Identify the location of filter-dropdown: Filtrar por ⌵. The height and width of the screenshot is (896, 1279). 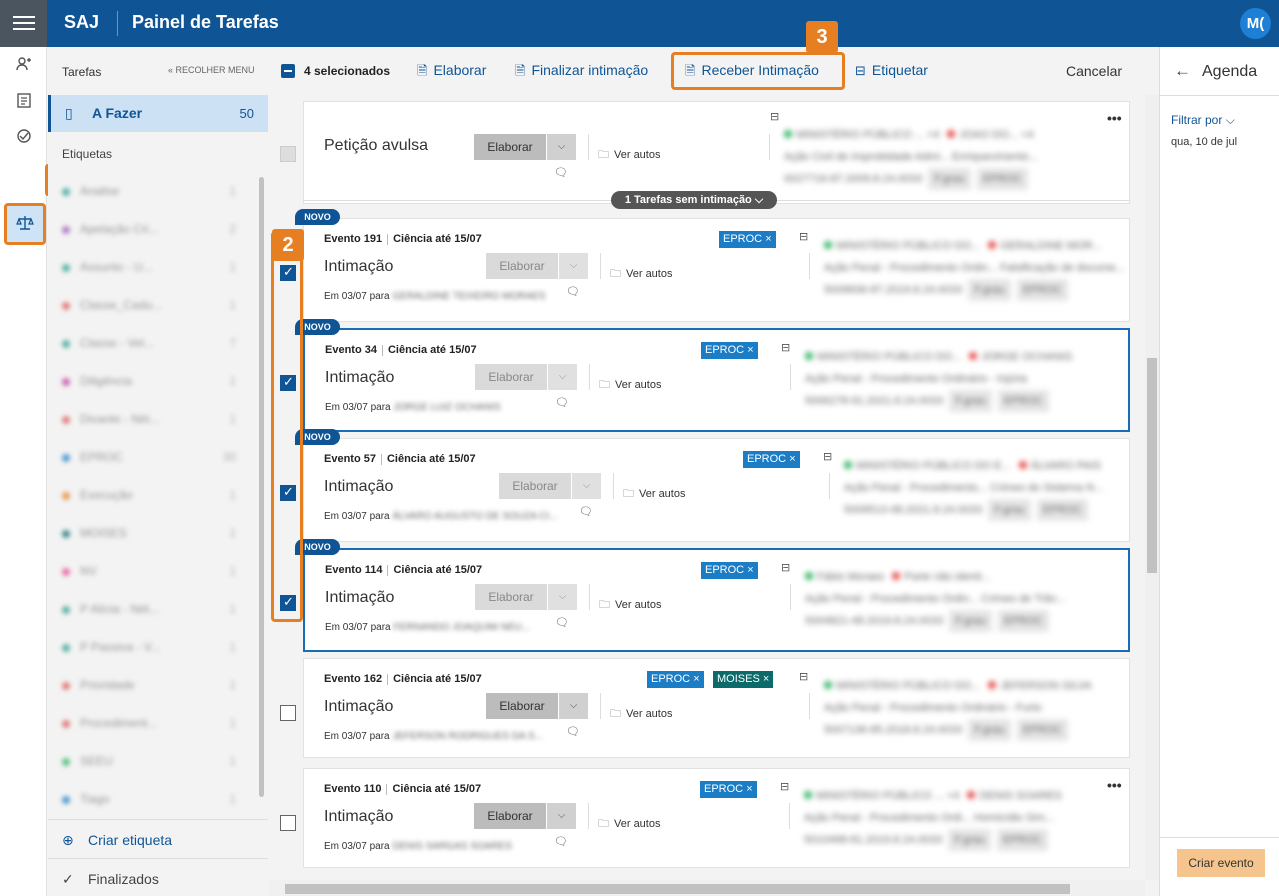
(1203, 120).